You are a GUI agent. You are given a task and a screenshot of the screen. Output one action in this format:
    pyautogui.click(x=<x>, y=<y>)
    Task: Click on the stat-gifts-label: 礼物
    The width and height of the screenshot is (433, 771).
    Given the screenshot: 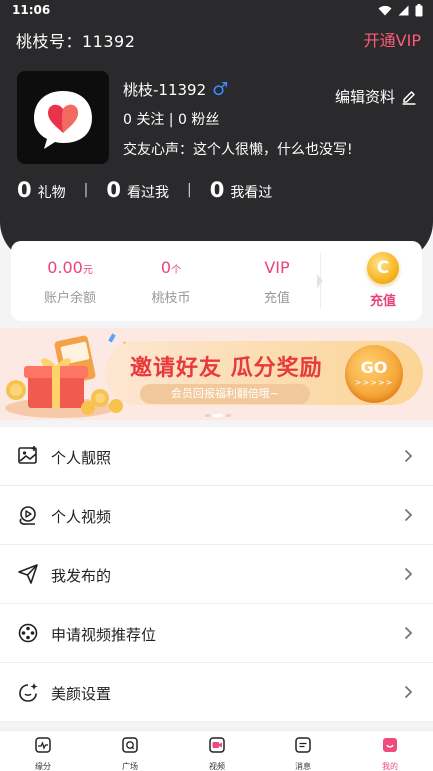 What is the action you would take?
    pyautogui.click(x=51, y=193)
    